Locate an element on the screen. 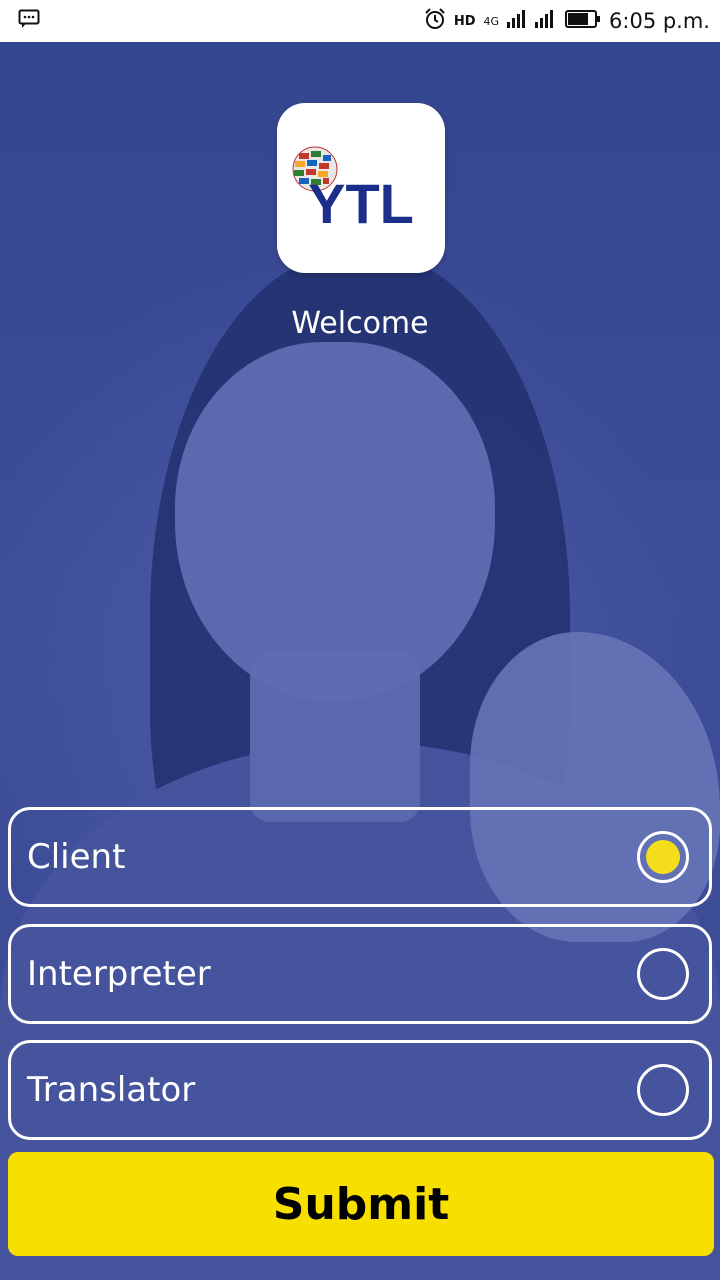 The width and height of the screenshot is (720, 1280). battery-icon is located at coordinates (583, 21).